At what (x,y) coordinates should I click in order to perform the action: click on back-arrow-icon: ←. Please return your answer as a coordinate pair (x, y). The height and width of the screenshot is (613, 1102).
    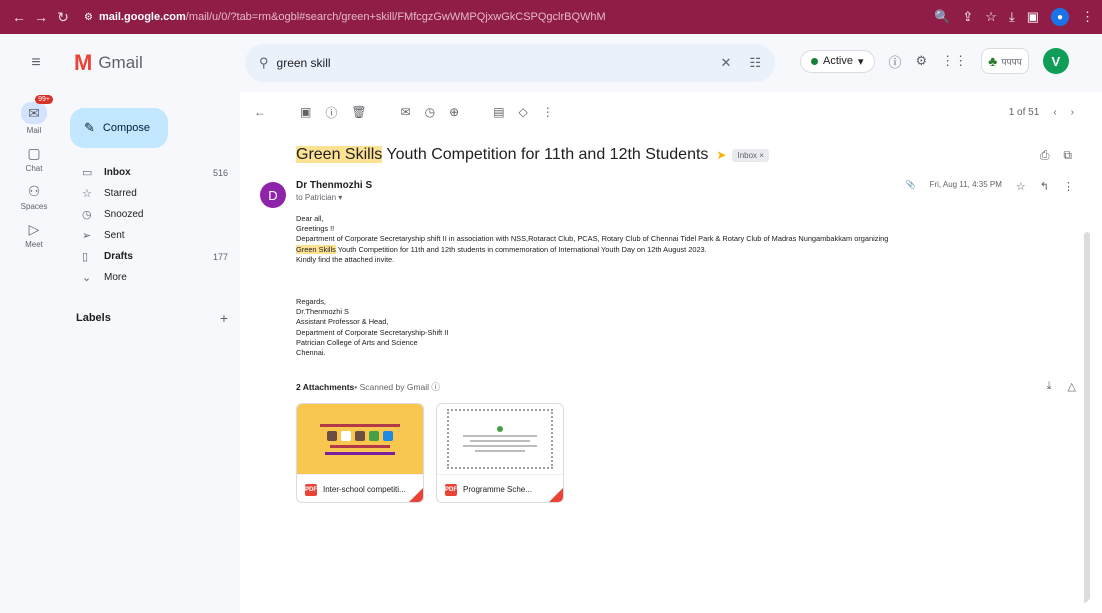
    Looking at the image, I should click on (19, 17).